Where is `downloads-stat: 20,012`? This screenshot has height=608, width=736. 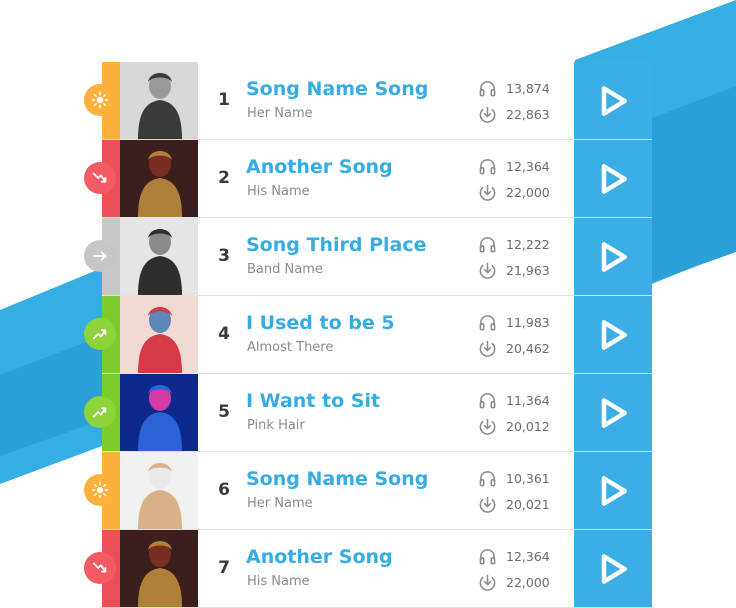 downloads-stat: 20,012 is located at coordinates (514, 426).